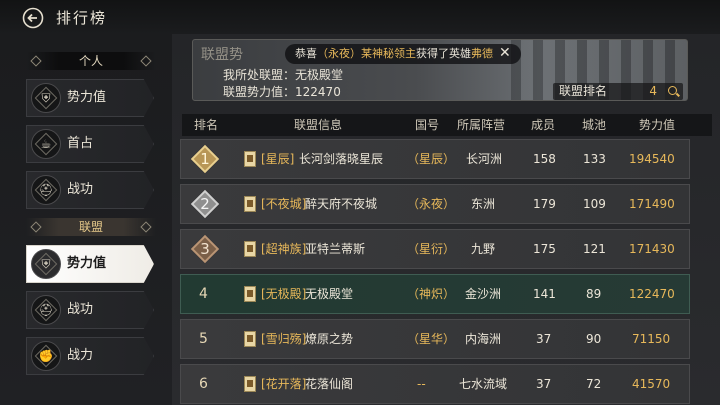 The width and height of the screenshot is (720, 405). I want to click on alliance-tag: [花开落], so click(284, 384).